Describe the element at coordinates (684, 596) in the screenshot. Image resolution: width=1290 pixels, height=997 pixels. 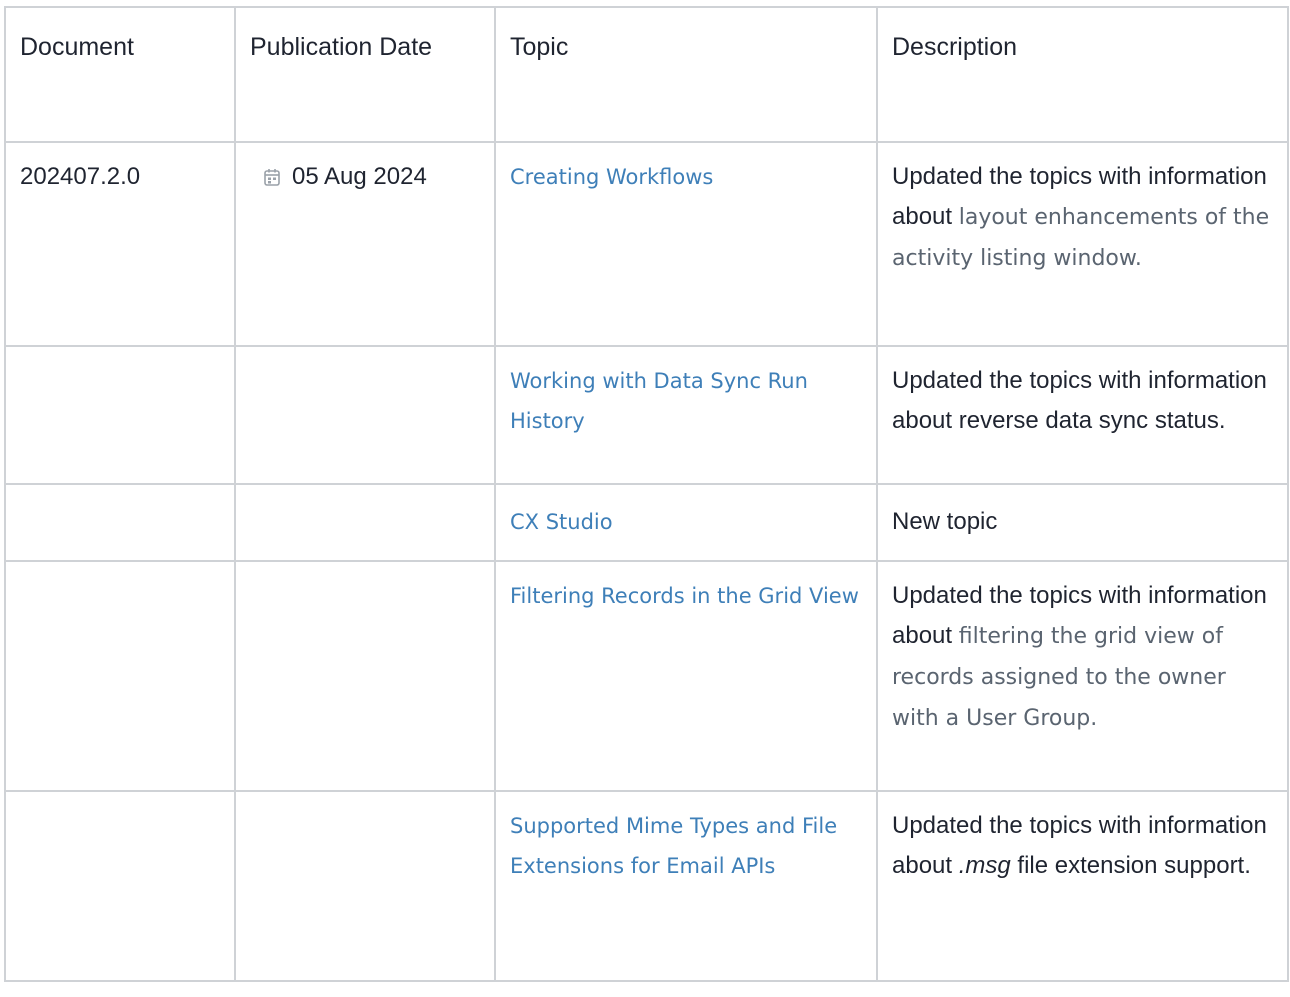
I see `topic-link-filtering-records: Filtering Records in the Grid View` at that location.